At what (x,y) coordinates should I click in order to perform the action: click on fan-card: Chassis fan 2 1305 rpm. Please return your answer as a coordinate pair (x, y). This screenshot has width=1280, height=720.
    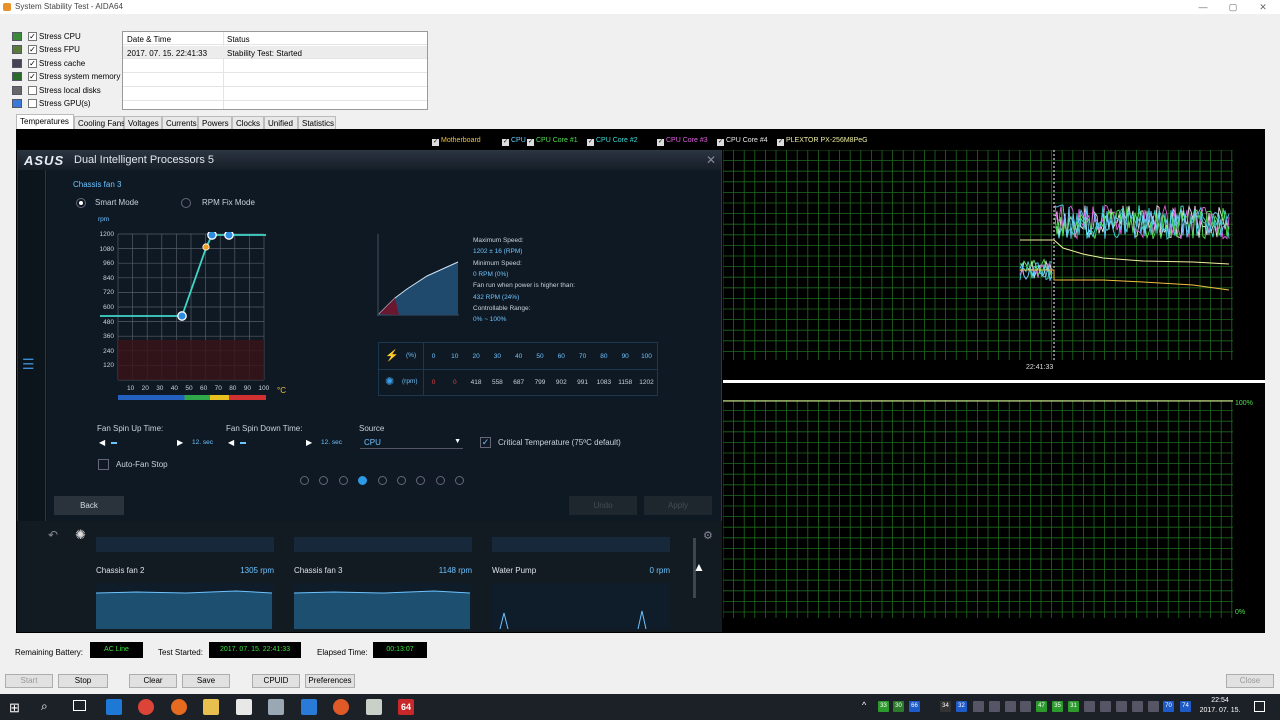
    Looking at the image, I should click on (185, 576).